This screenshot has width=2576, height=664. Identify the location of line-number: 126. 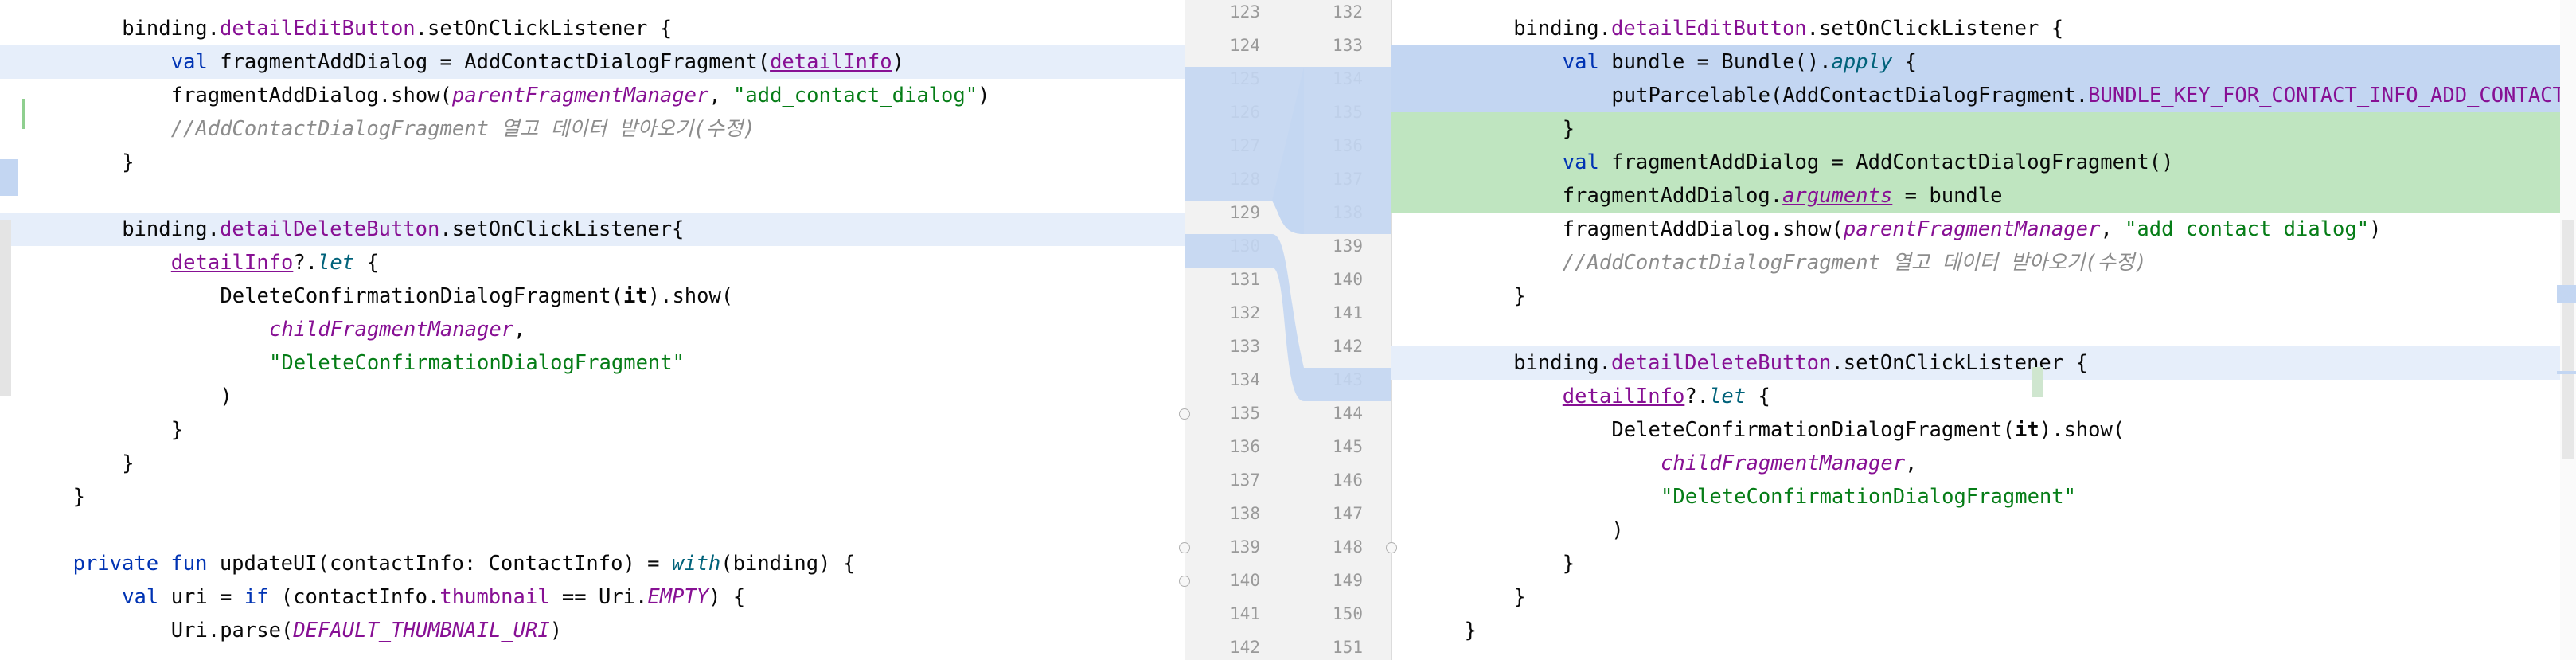
(1245, 112).